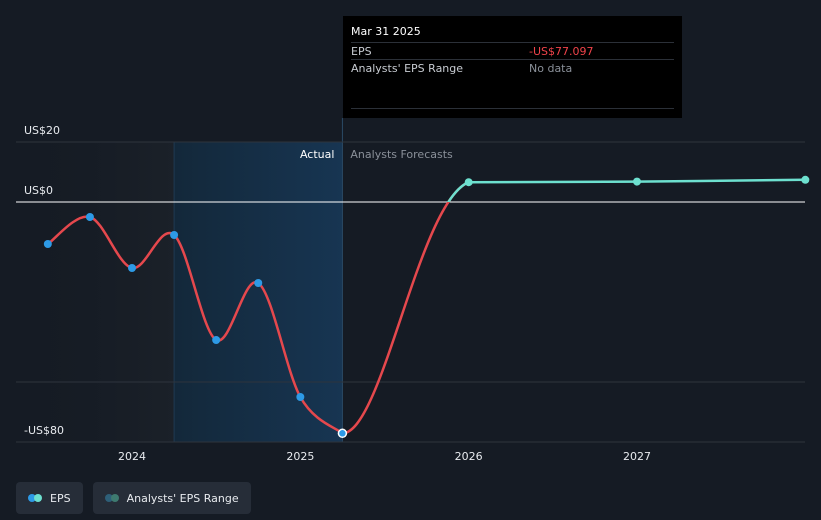 This screenshot has width=821, height=520. I want to click on x-tick-label-3: 2027, so click(637, 456).